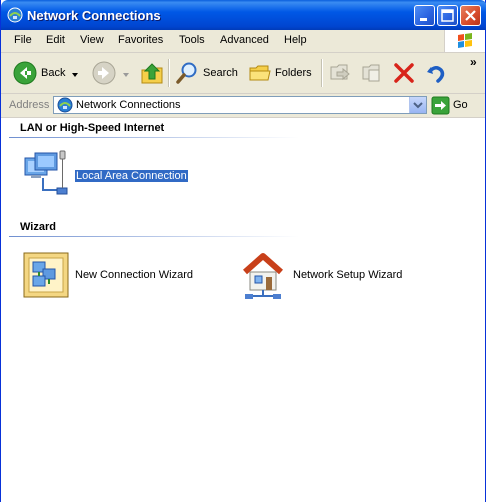  Describe the element at coordinates (46, 276) in the screenshot. I see `new-connection-wizard-icon` at that location.